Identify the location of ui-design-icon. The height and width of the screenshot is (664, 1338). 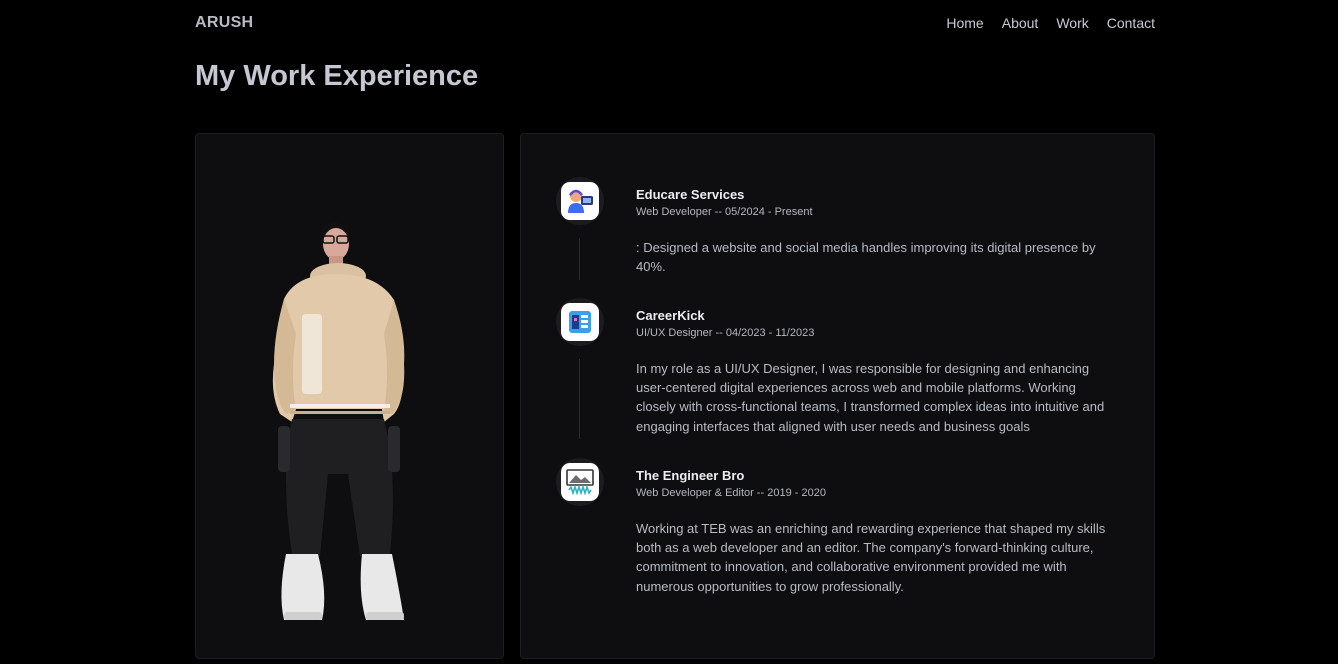
(580, 322).